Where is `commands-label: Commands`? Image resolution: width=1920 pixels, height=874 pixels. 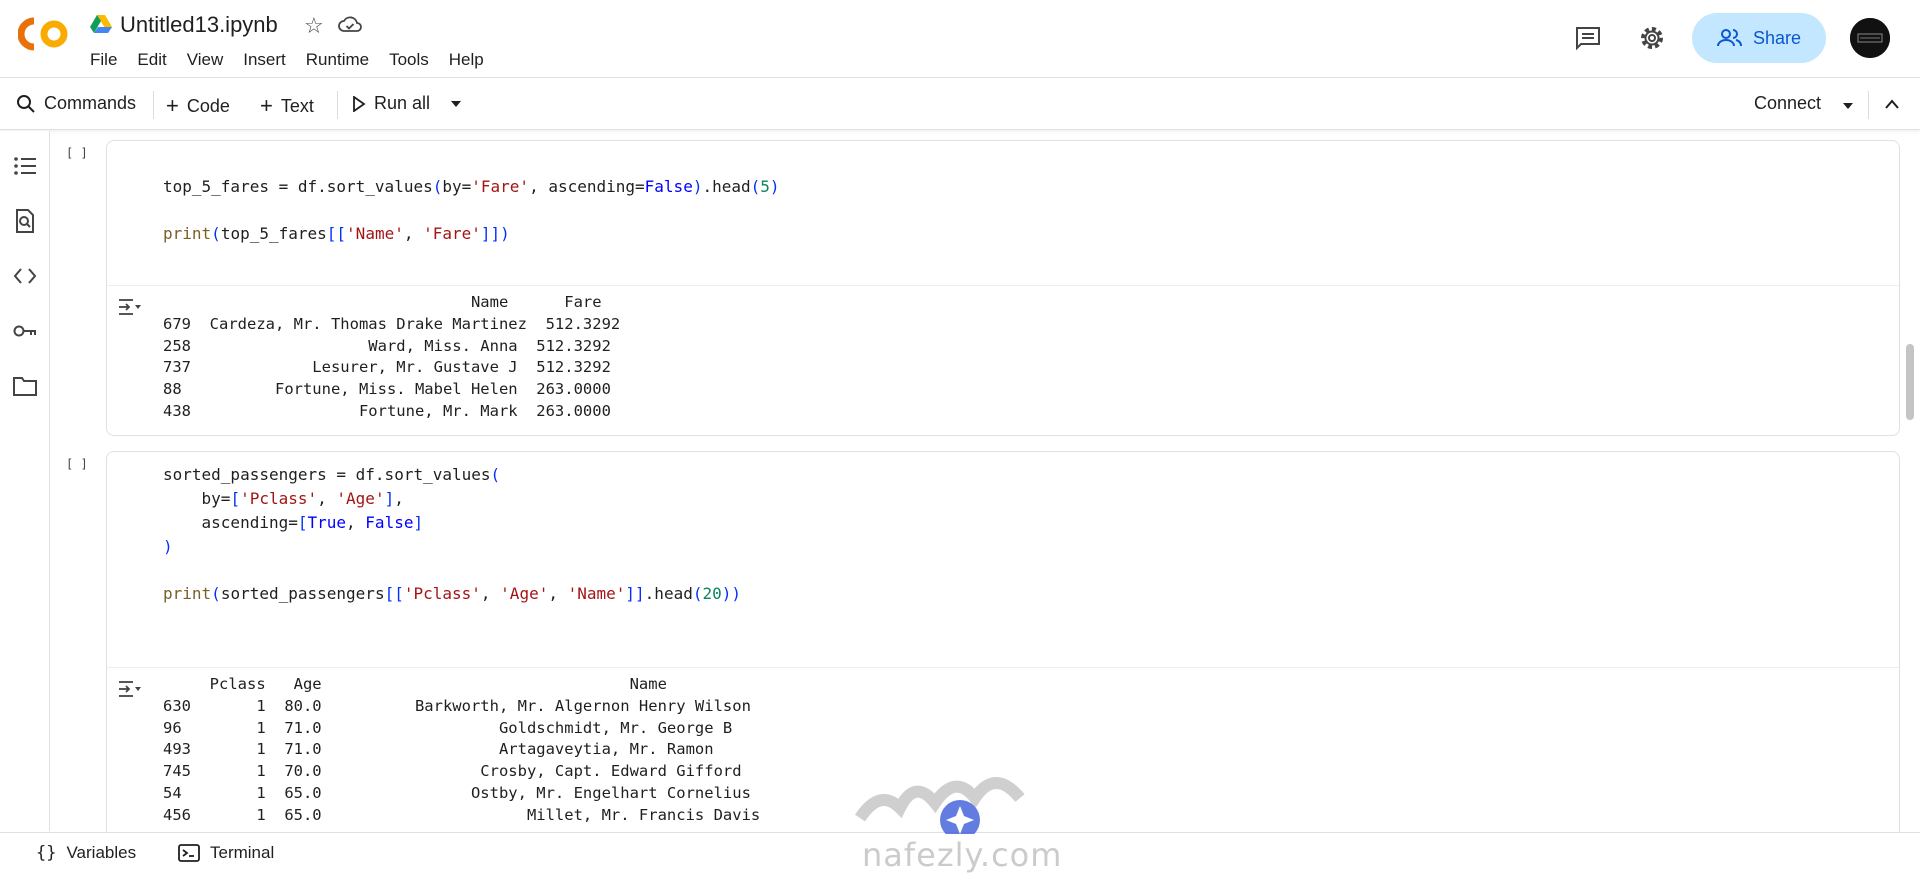 commands-label: Commands is located at coordinates (90, 103).